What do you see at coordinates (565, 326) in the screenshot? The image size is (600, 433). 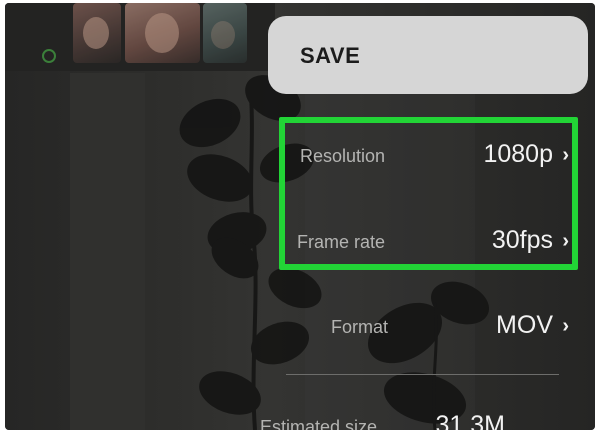 I see `chevron-right-icon: ›` at bounding box center [565, 326].